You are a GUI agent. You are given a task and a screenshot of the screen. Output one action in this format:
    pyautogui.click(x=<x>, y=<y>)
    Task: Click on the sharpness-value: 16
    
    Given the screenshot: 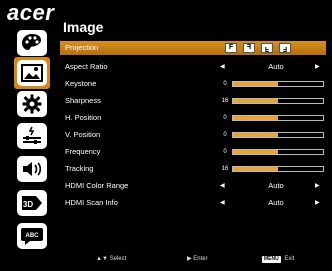 What is the action you would take?
    pyautogui.click(x=225, y=101)
    